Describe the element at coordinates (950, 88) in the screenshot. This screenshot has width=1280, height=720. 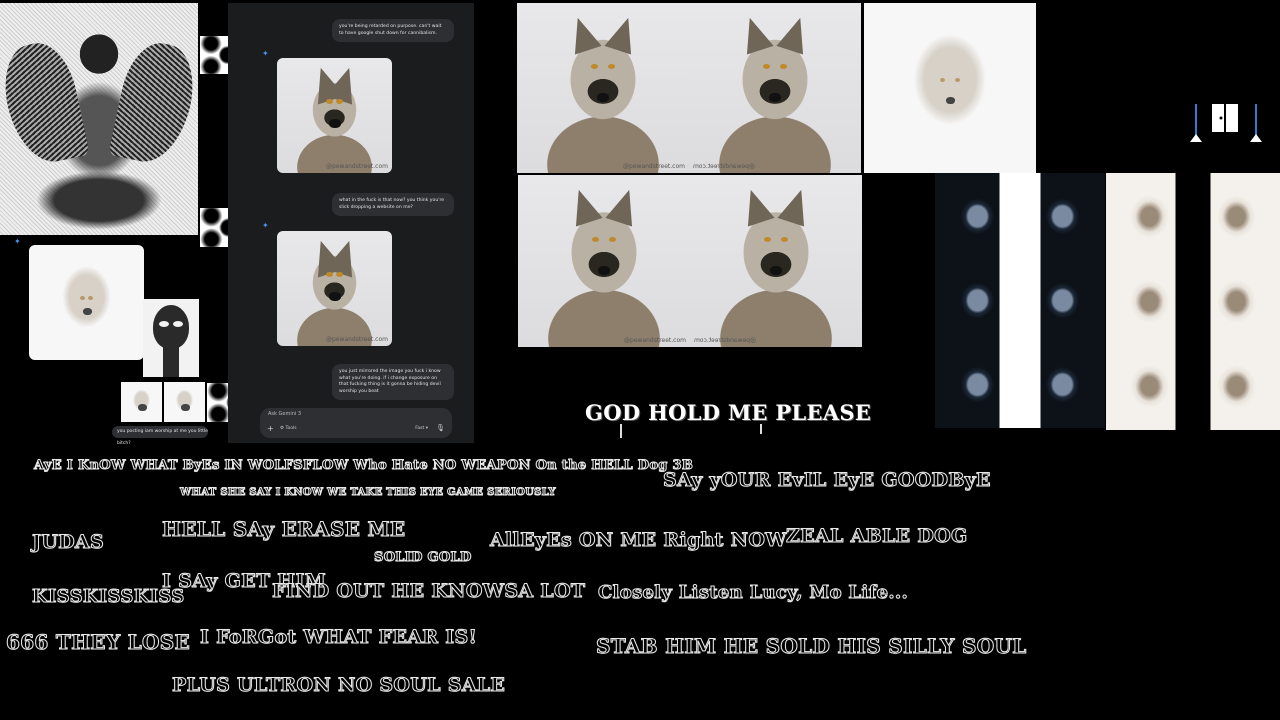
I see `ghost-wolf-photo` at that location.